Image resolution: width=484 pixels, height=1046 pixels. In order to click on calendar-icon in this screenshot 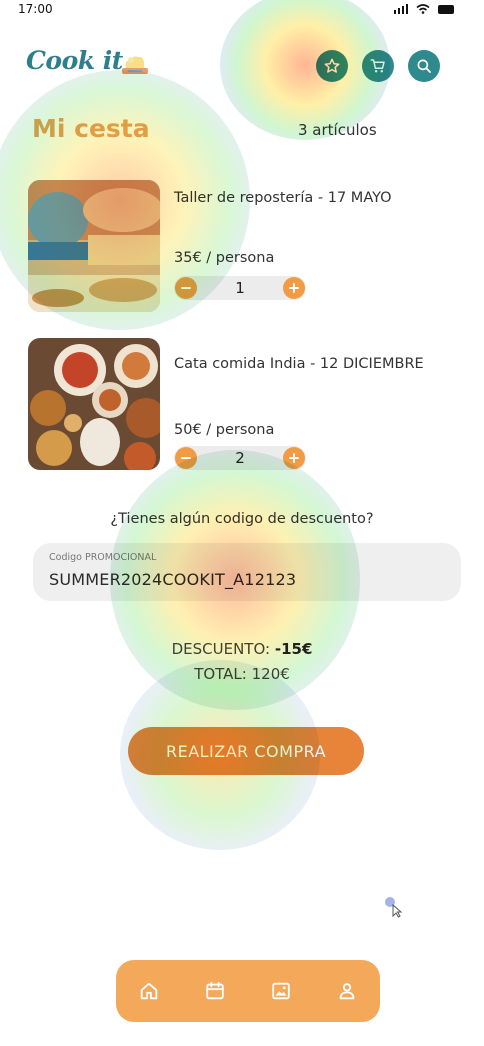, I will do `click(215, 990)`.